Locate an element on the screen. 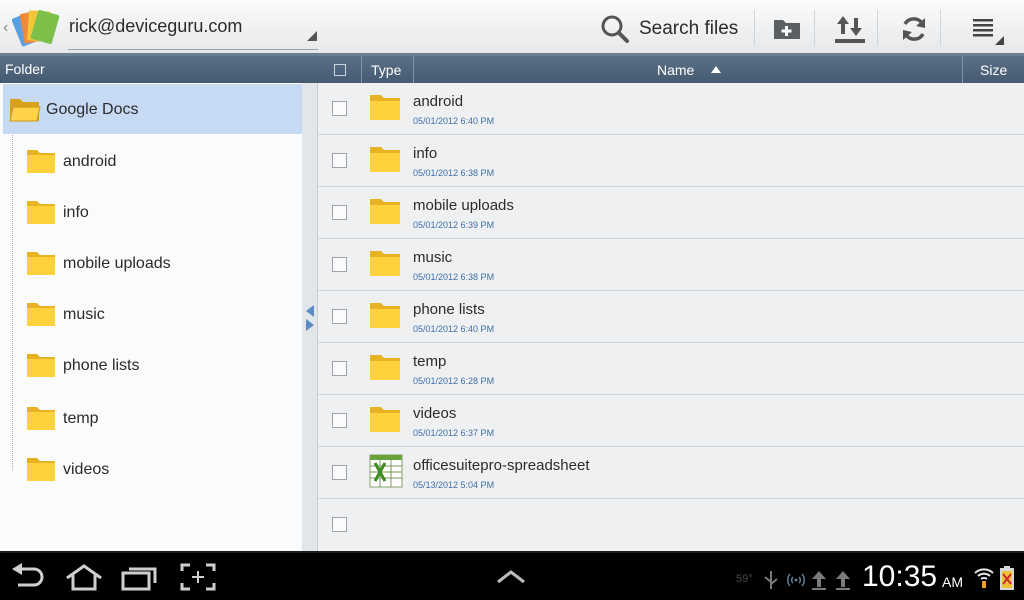 The image size is (1024, 600). name-column-header: Name is located at coordinates (687, 69).